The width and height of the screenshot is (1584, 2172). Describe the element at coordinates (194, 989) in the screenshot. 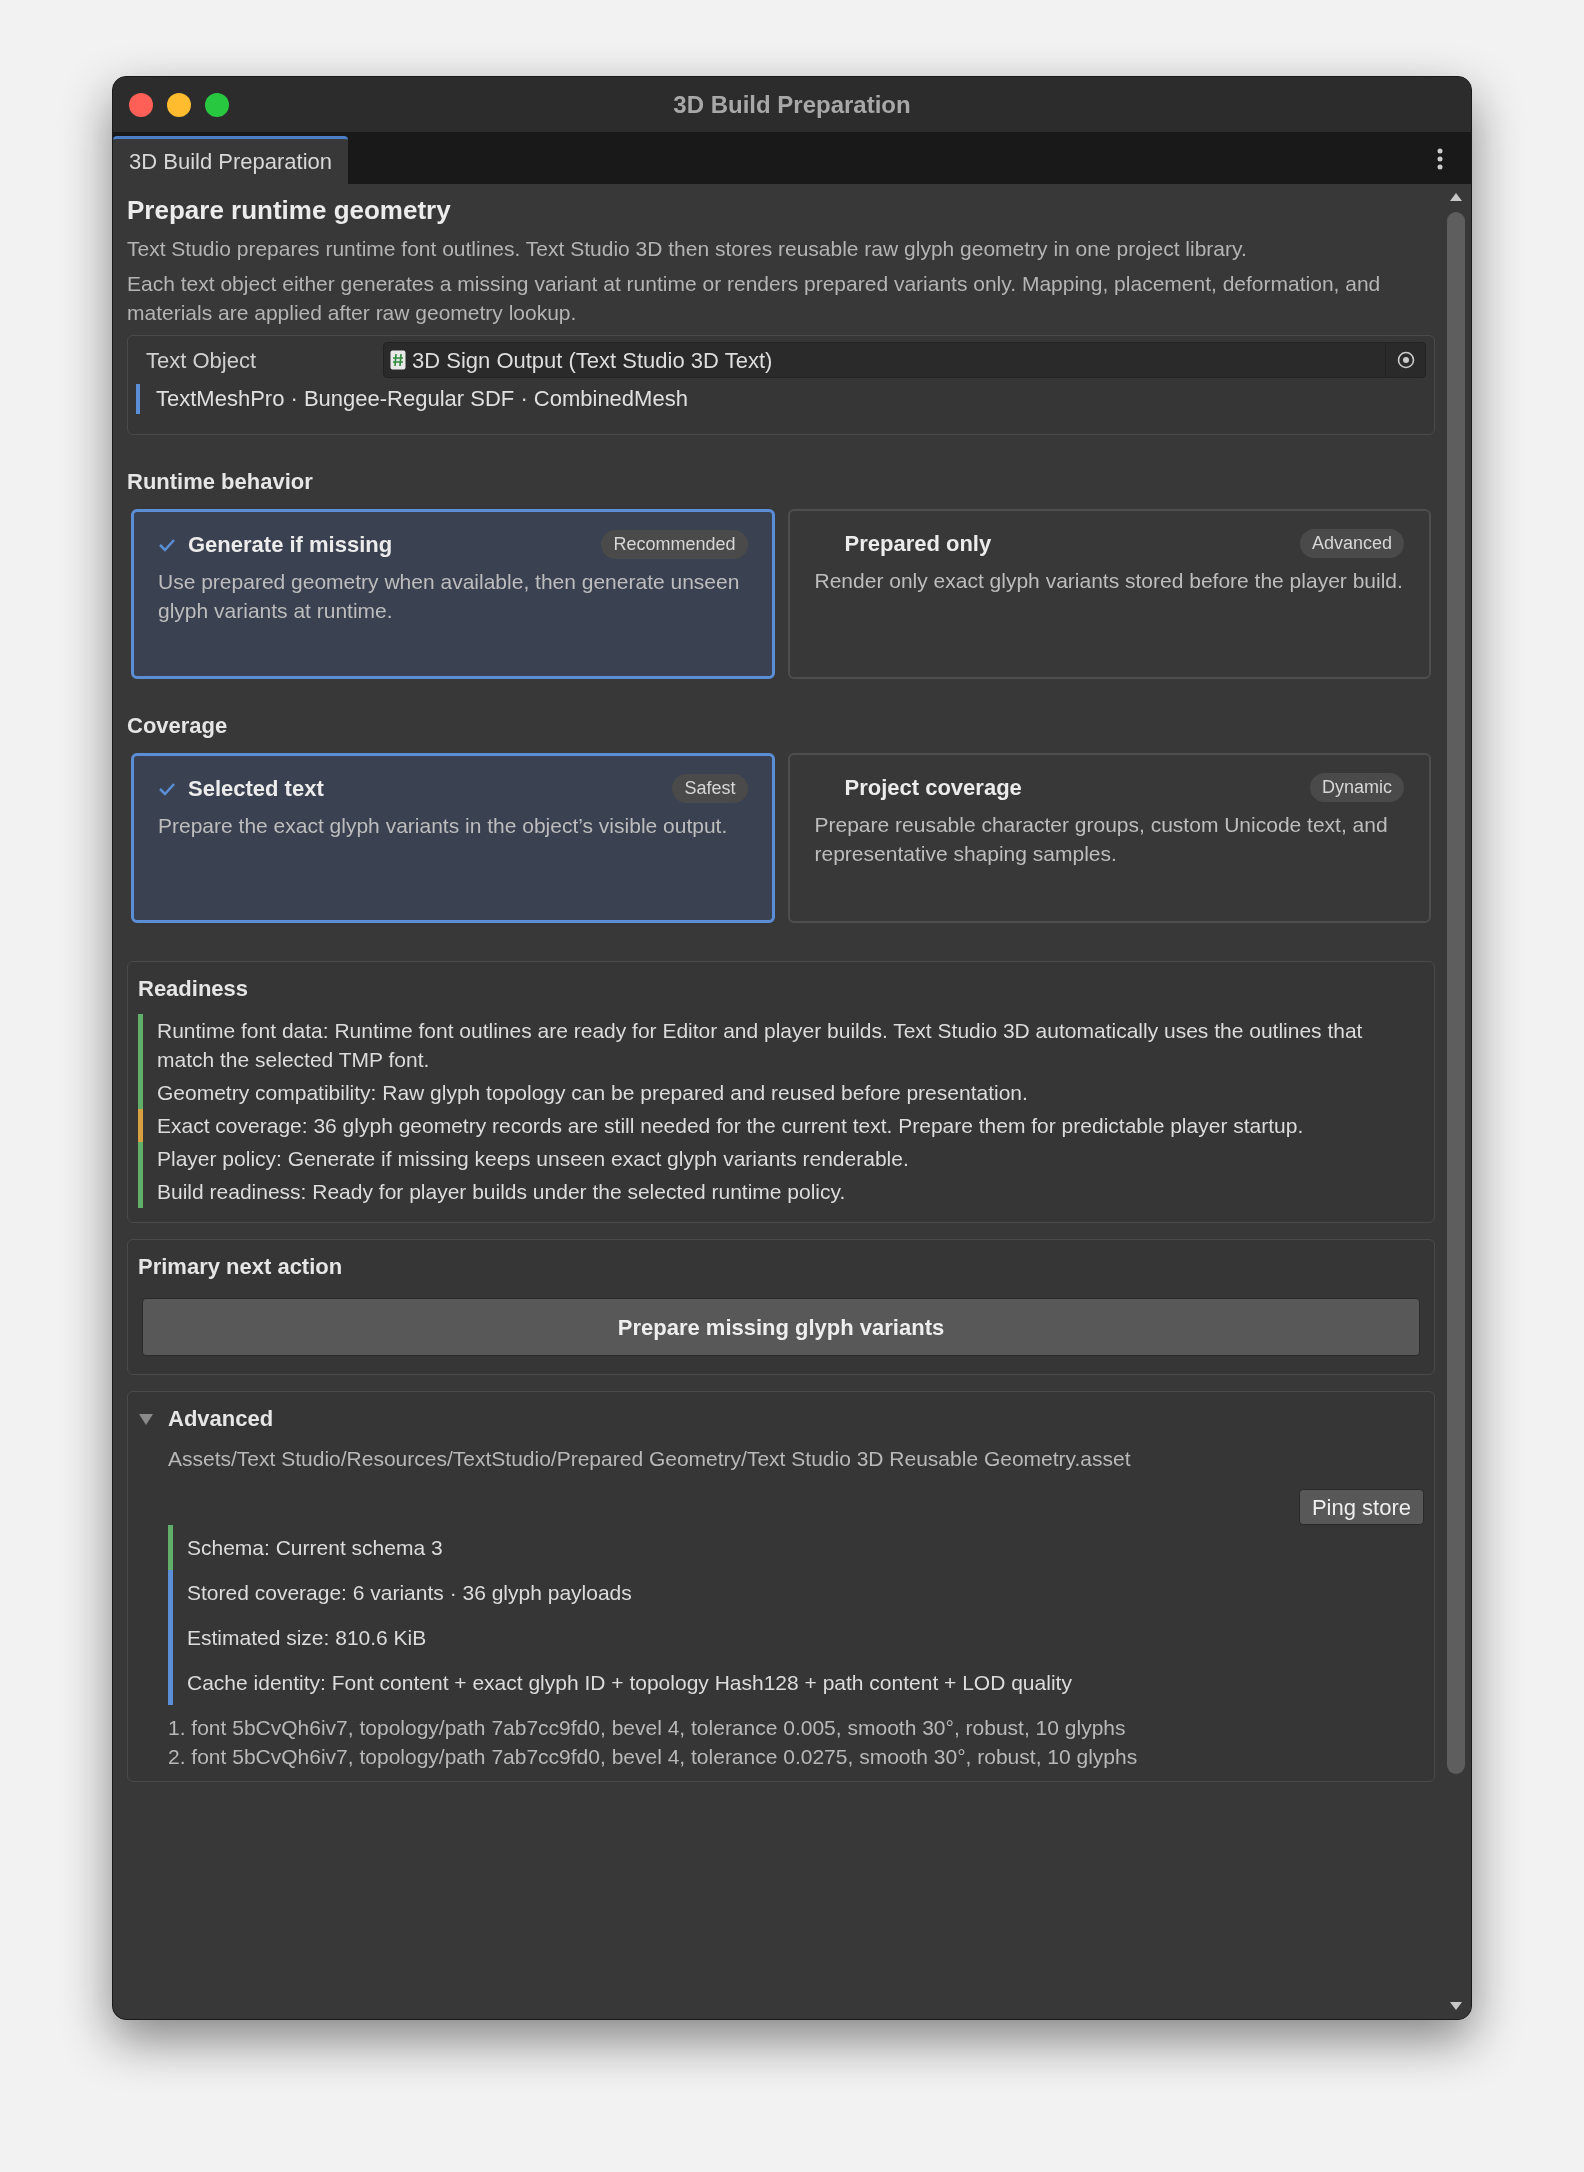

I see `panel-heading: Readiness` at that location.